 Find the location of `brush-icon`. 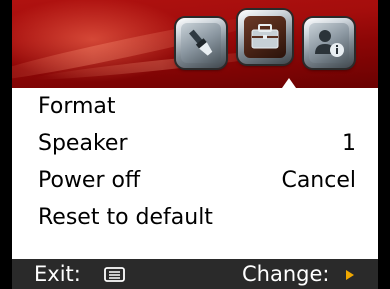

brush-icon is located at coordinates (201, 42).